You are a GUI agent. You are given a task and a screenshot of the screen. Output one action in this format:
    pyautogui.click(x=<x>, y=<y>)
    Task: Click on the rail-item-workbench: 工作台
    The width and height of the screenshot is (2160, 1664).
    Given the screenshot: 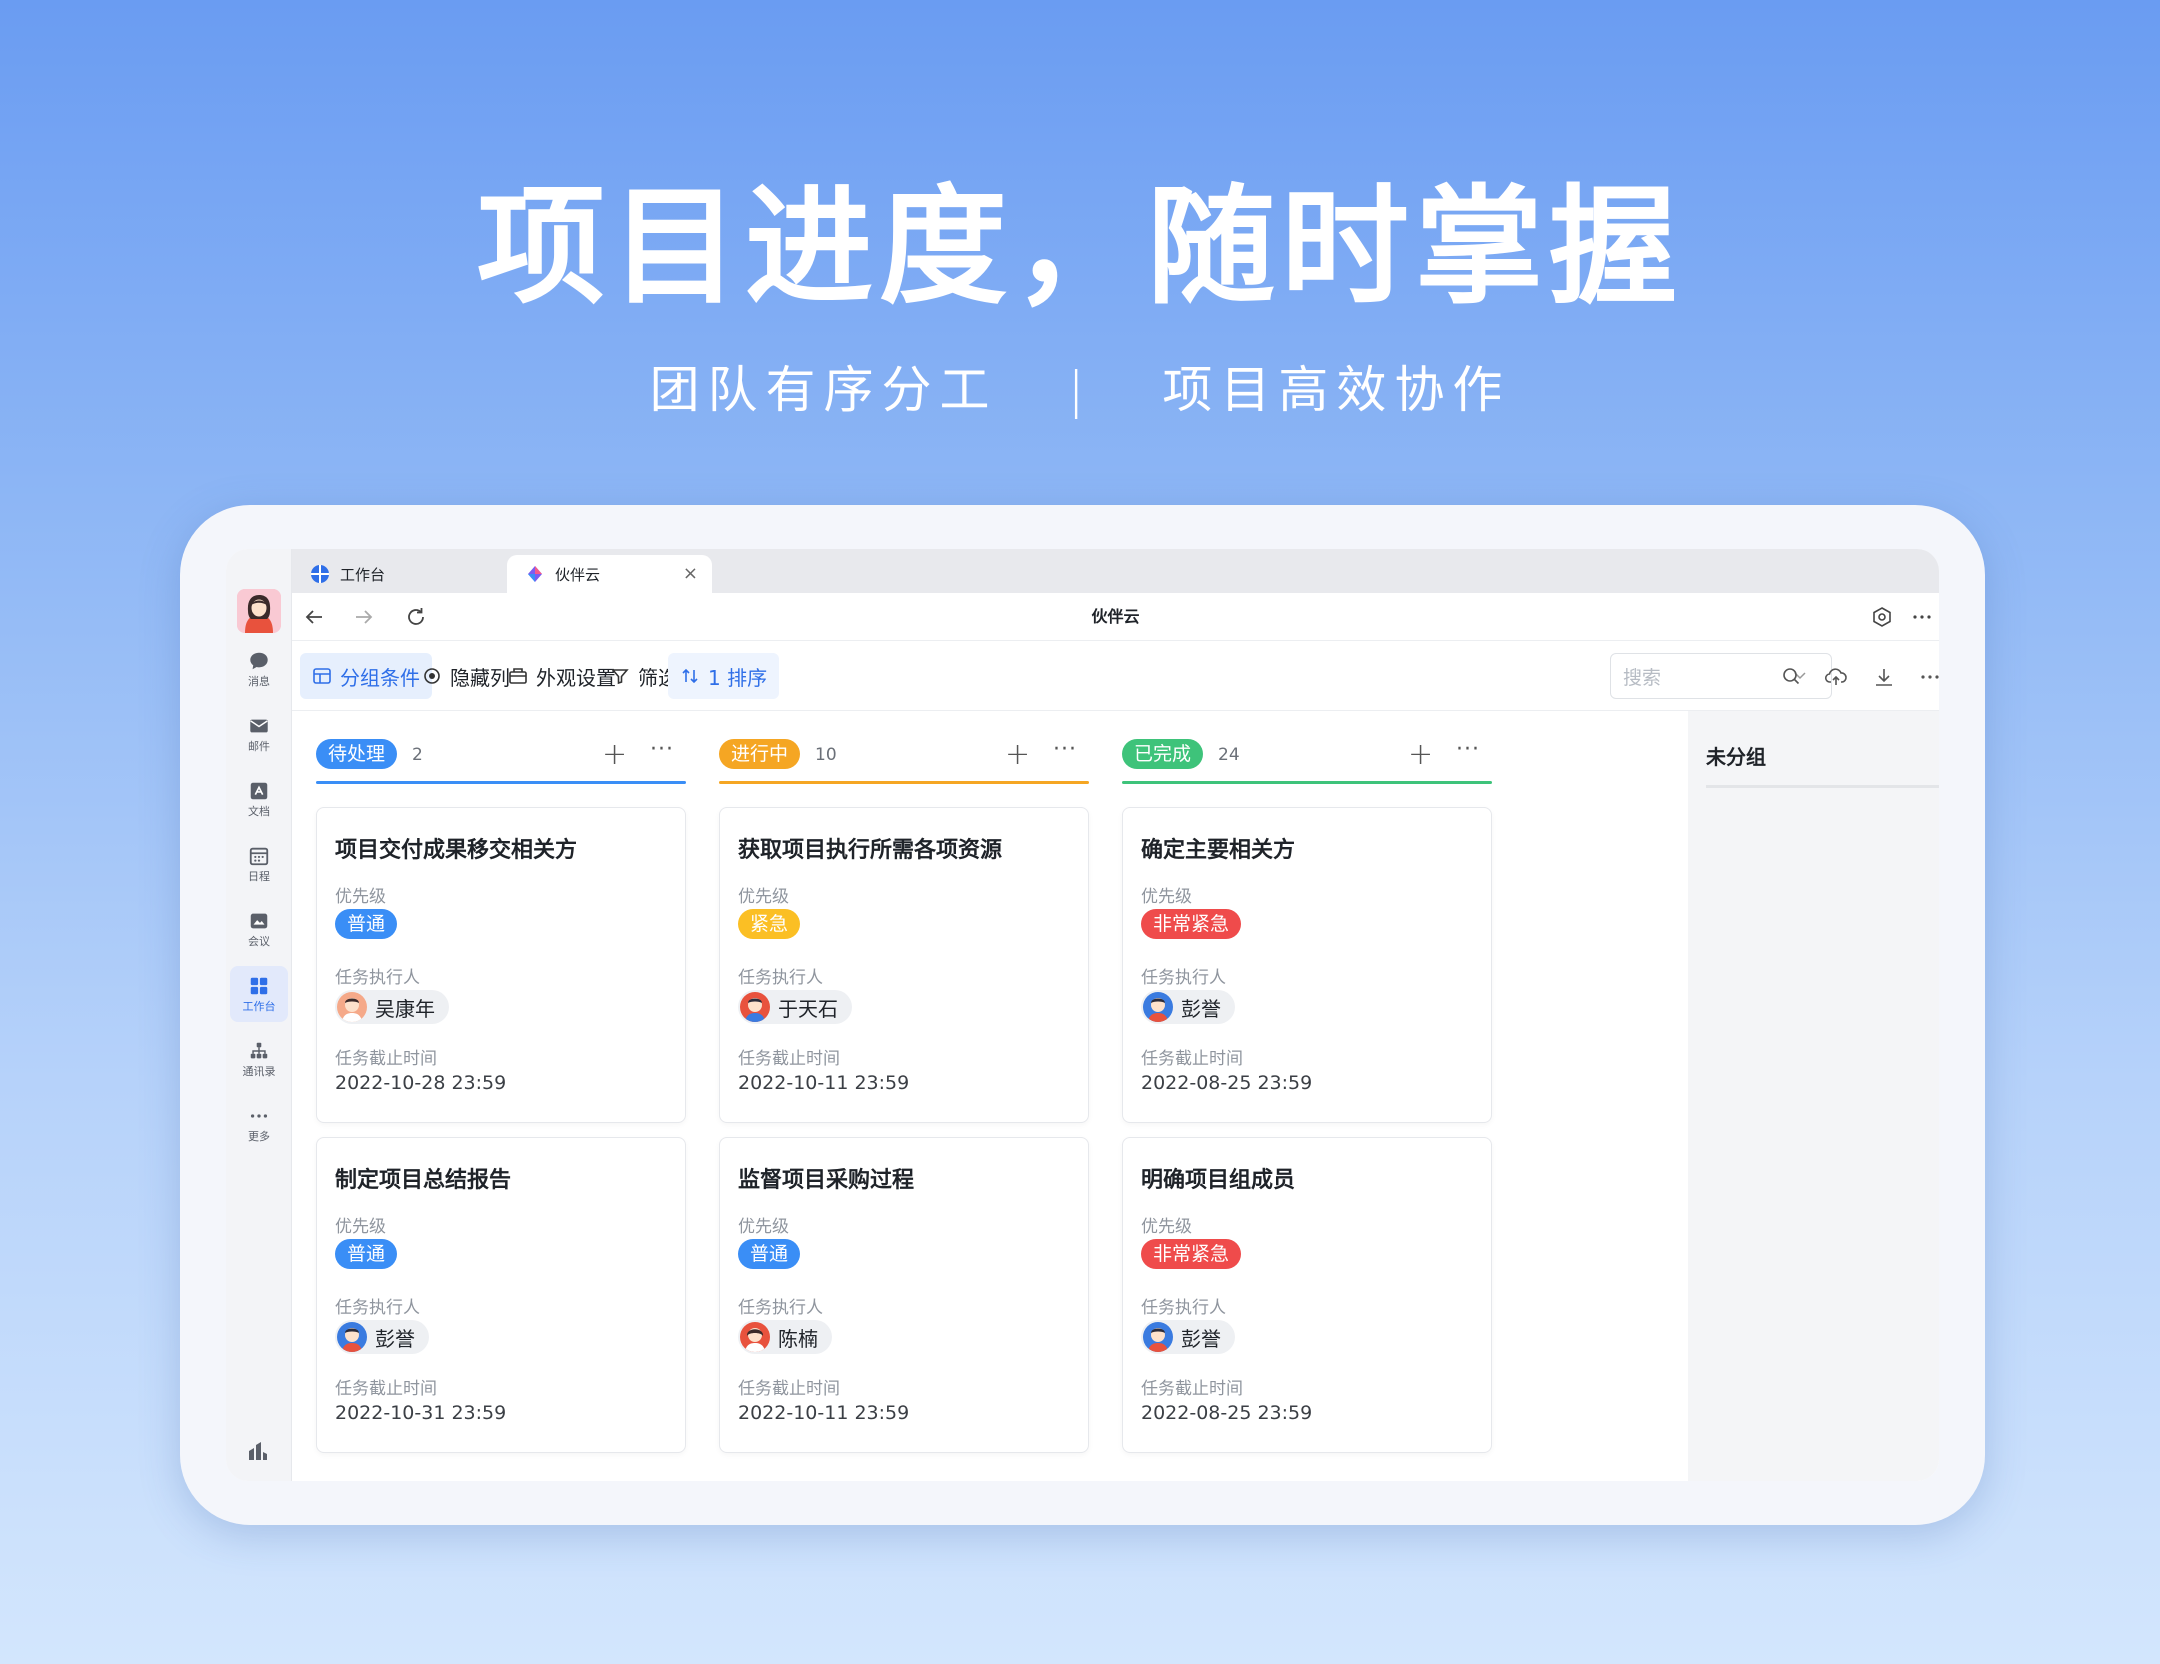 What is the action you would take?
    pyautogui.click(x=259, y=994)
    